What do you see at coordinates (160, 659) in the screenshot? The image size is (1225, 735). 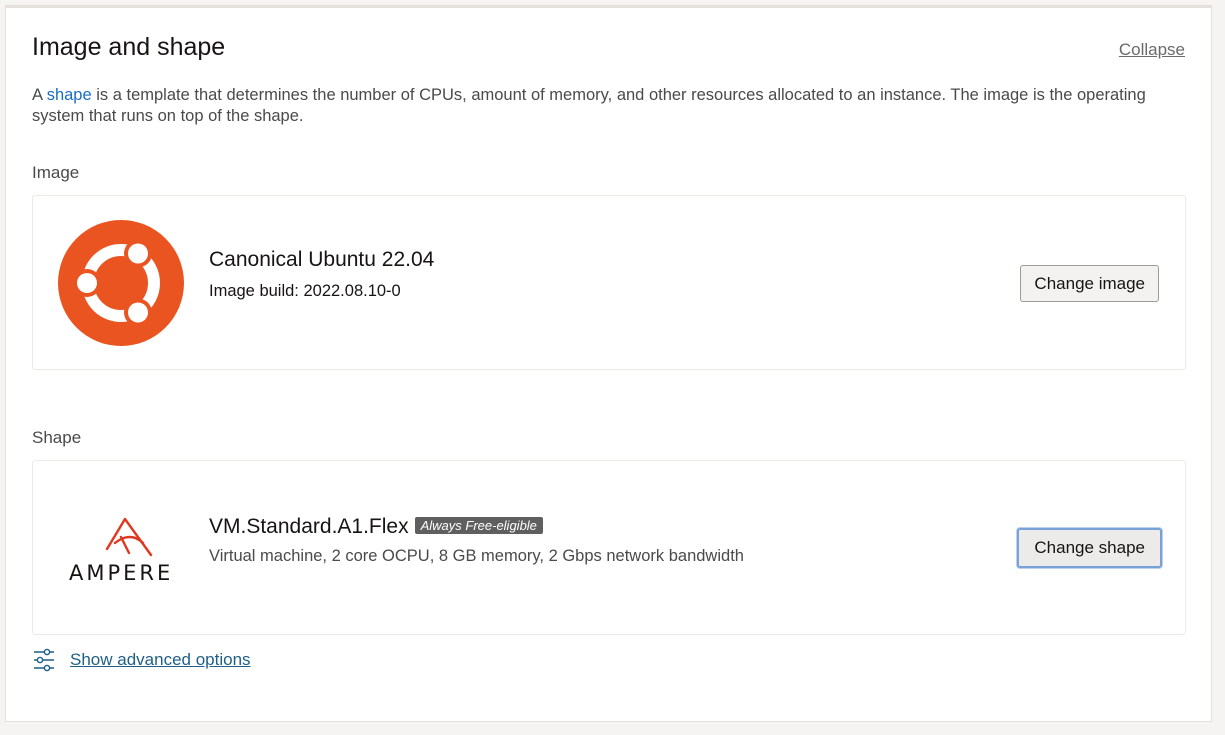 I see `show-advanced-options-label: Show advanced options` at bounding box center [160, 659].